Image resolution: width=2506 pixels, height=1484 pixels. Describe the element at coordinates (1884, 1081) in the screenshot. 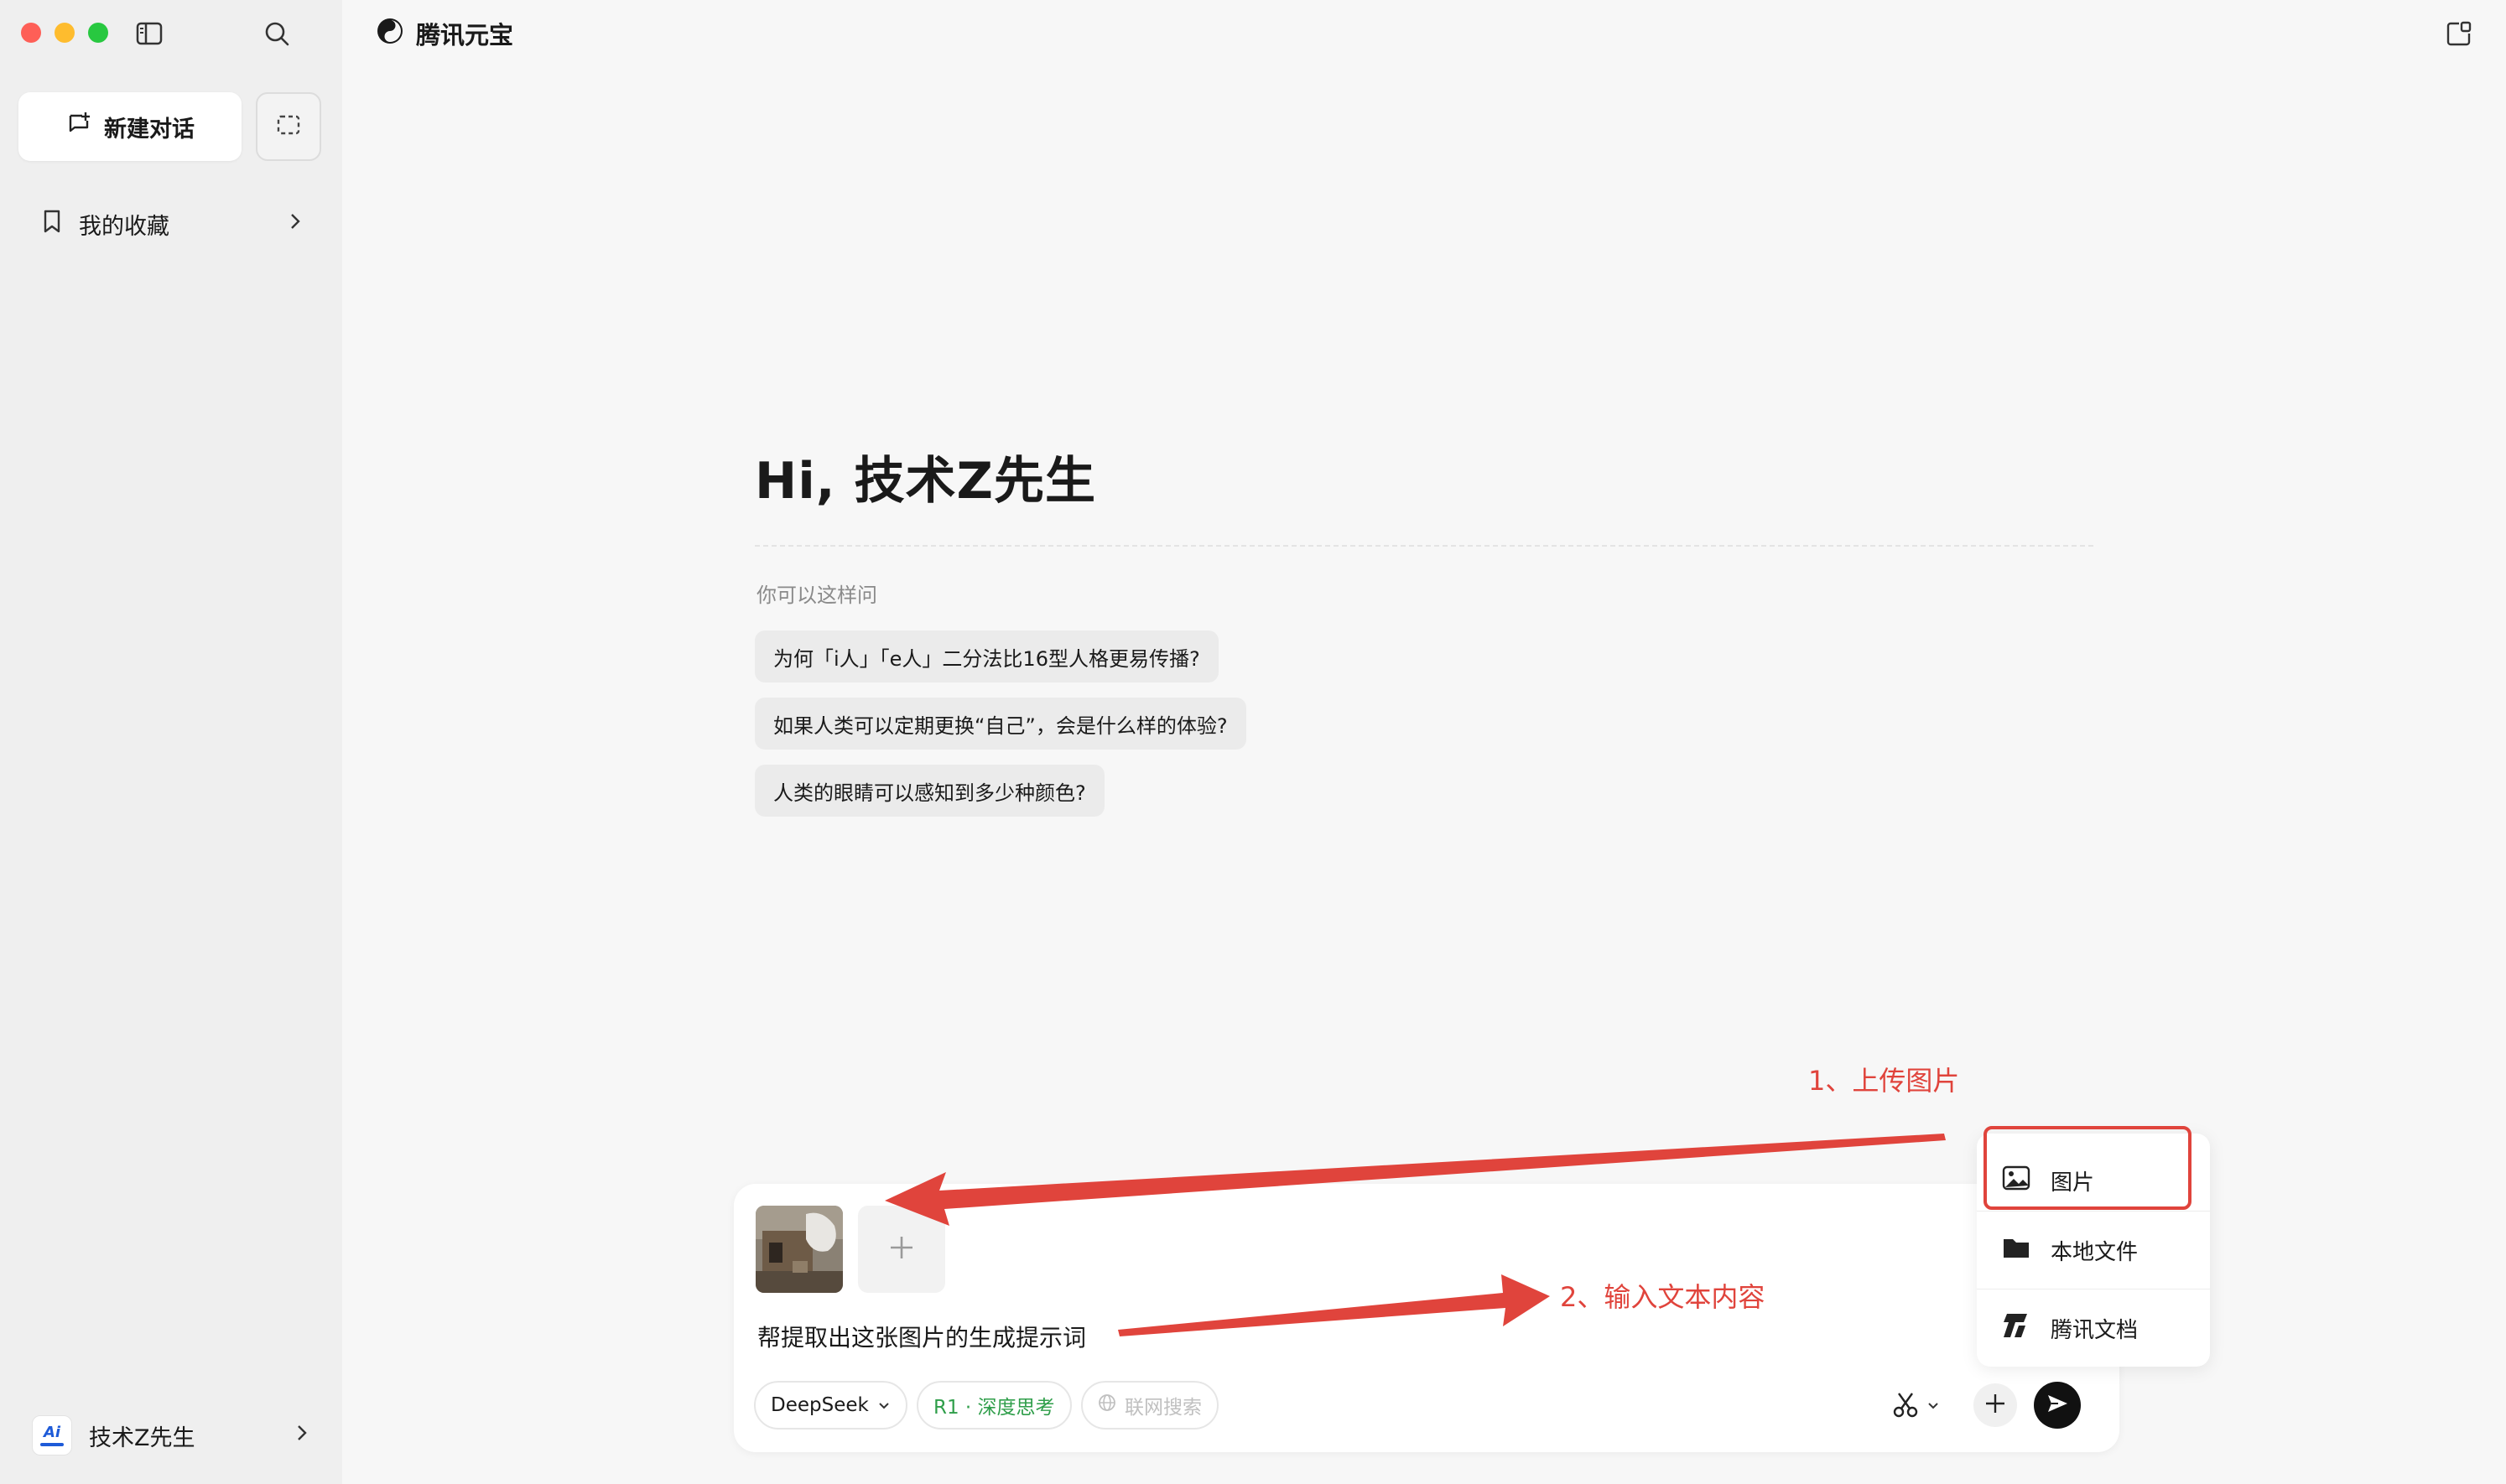

I see `annotation-step-1: 1、上传图片` at that location.